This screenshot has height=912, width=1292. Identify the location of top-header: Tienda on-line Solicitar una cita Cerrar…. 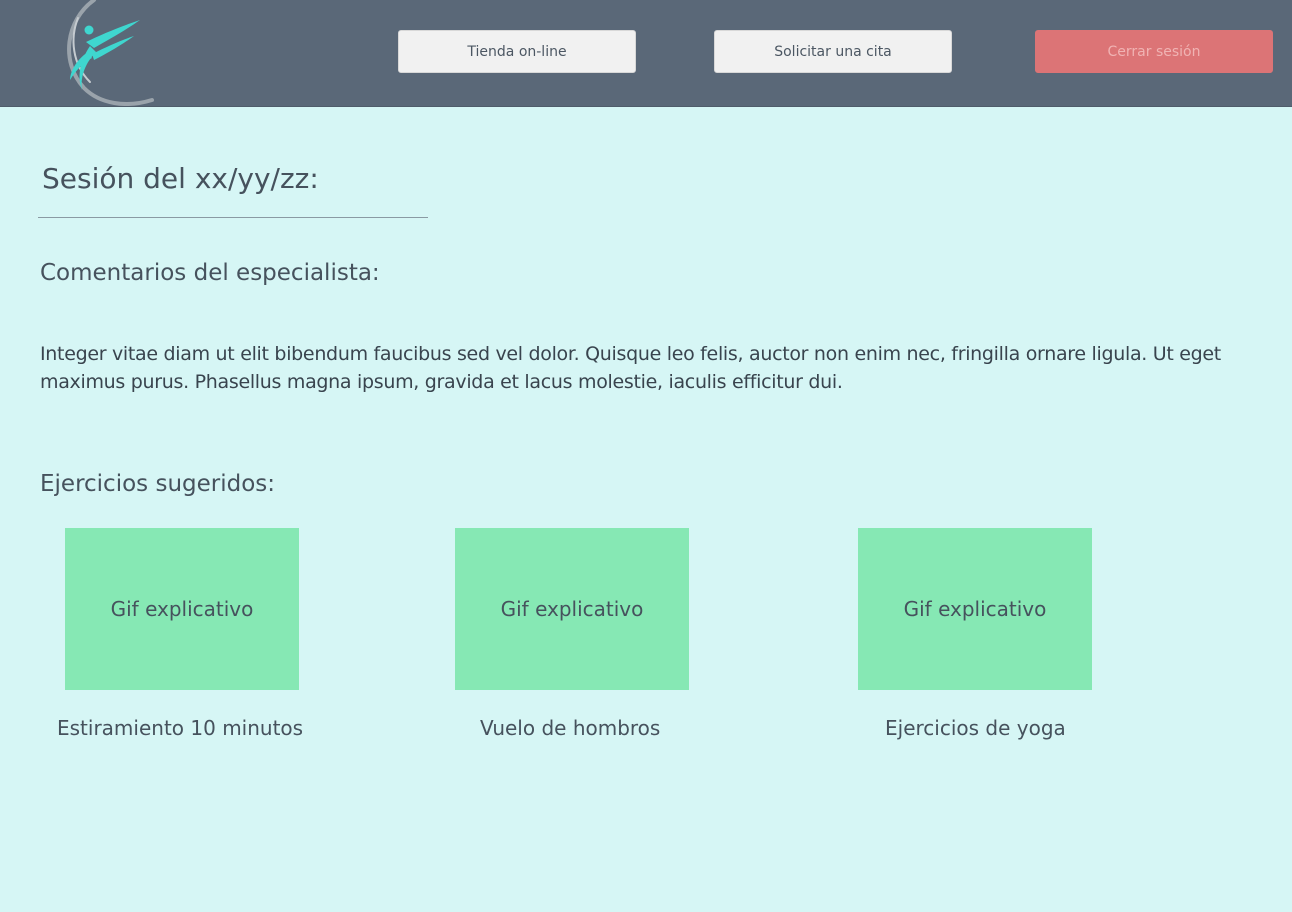
(646, 53).